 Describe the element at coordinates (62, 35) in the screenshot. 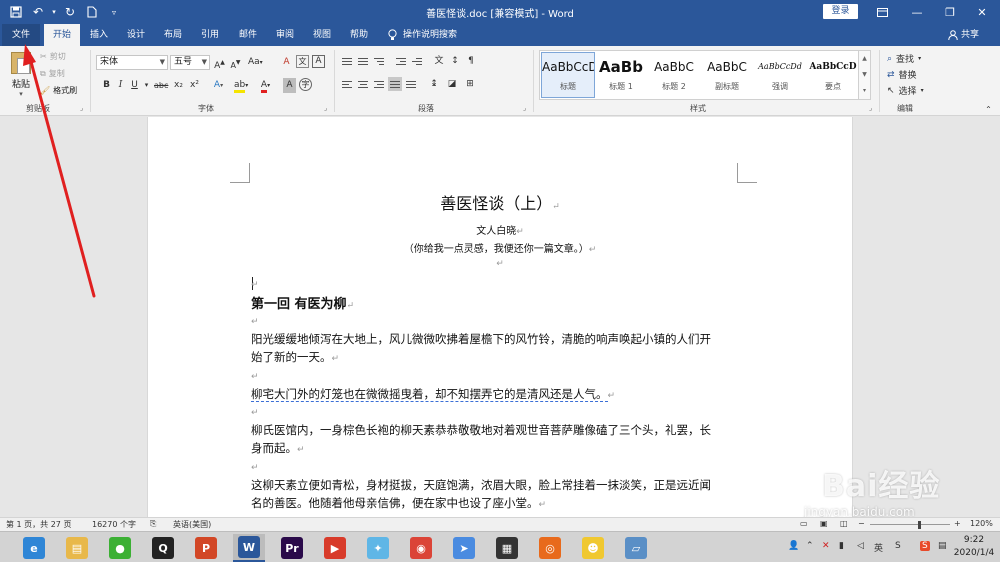

I see `tab-home: 开始` at that location.